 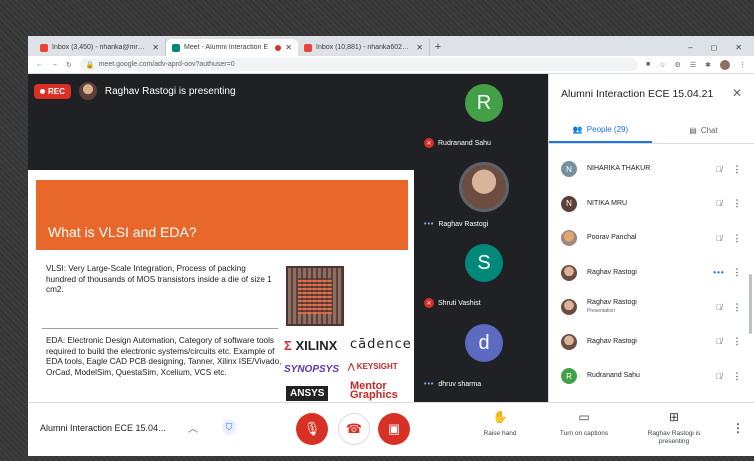 What do you see at coordinates (651, 376) in the screenshot?
I see `list-item: R Rudranand Sahu 🎙̸ ⋮` at bounding box center [651, 376].